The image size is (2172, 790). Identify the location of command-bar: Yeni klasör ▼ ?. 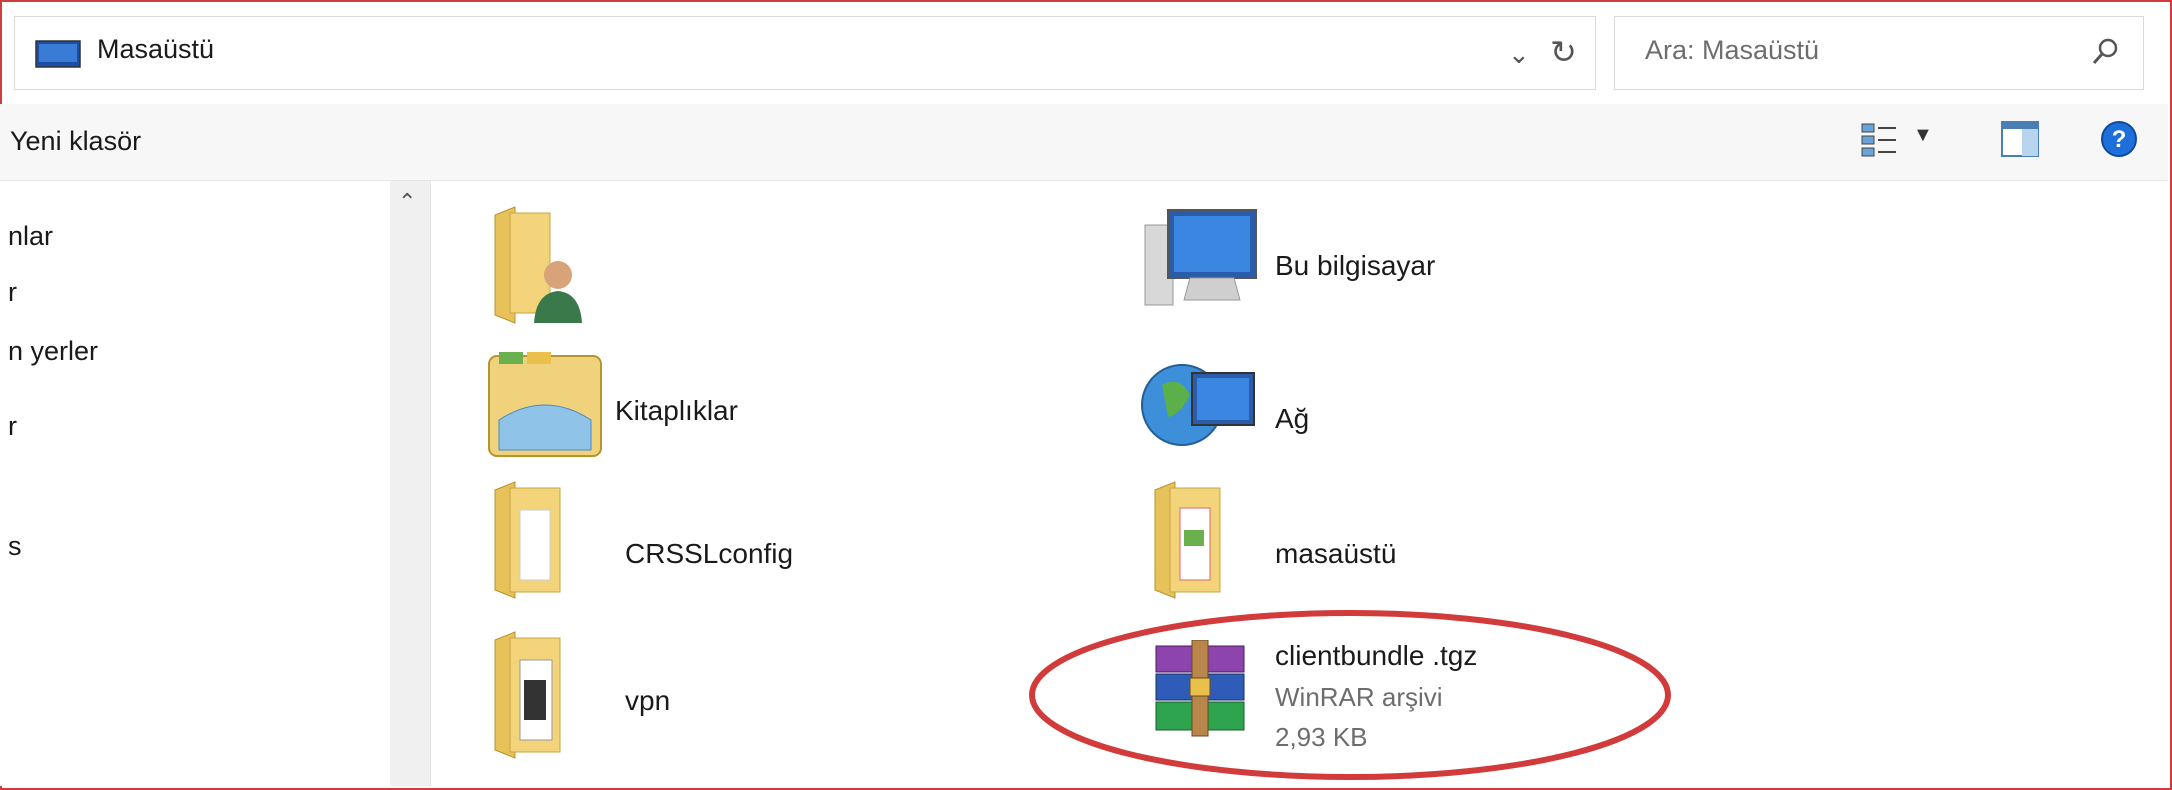
(1084, 142).